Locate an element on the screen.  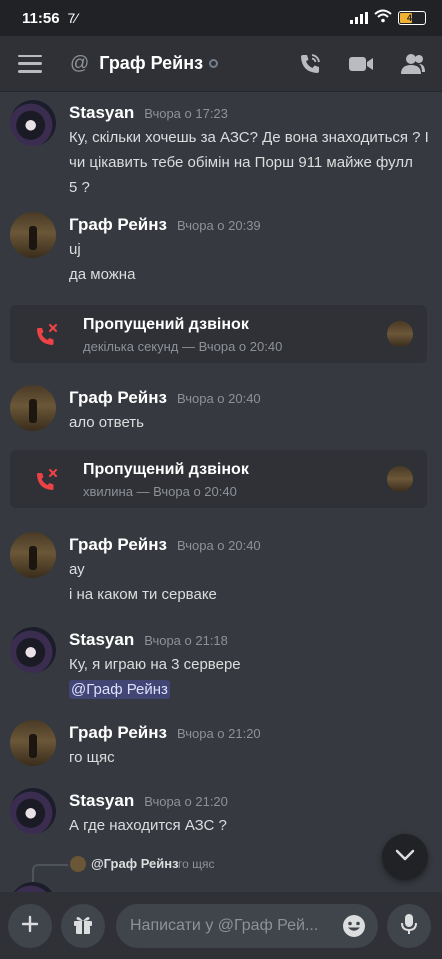
plus-icon is located at coordinates (30, 926).